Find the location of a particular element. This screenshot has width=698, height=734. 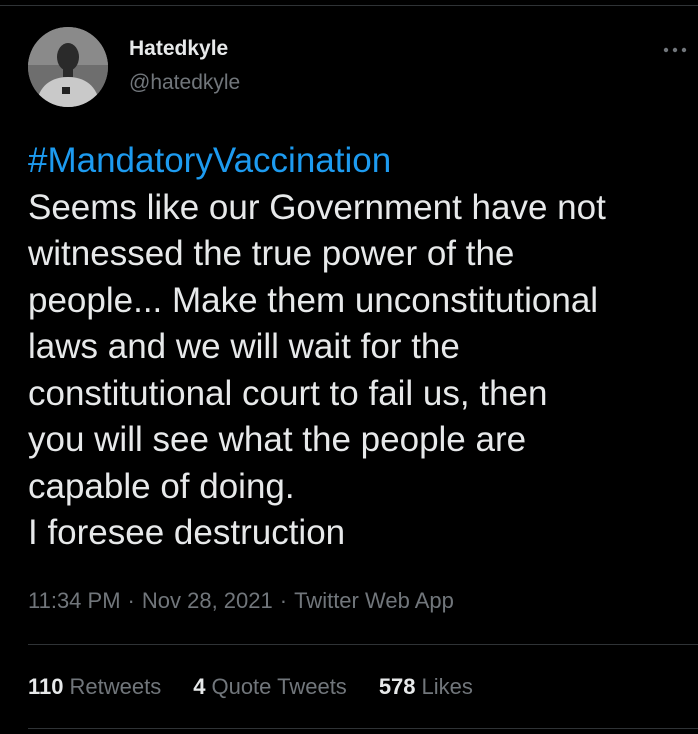

top-border is located at coordinates (349, 5).